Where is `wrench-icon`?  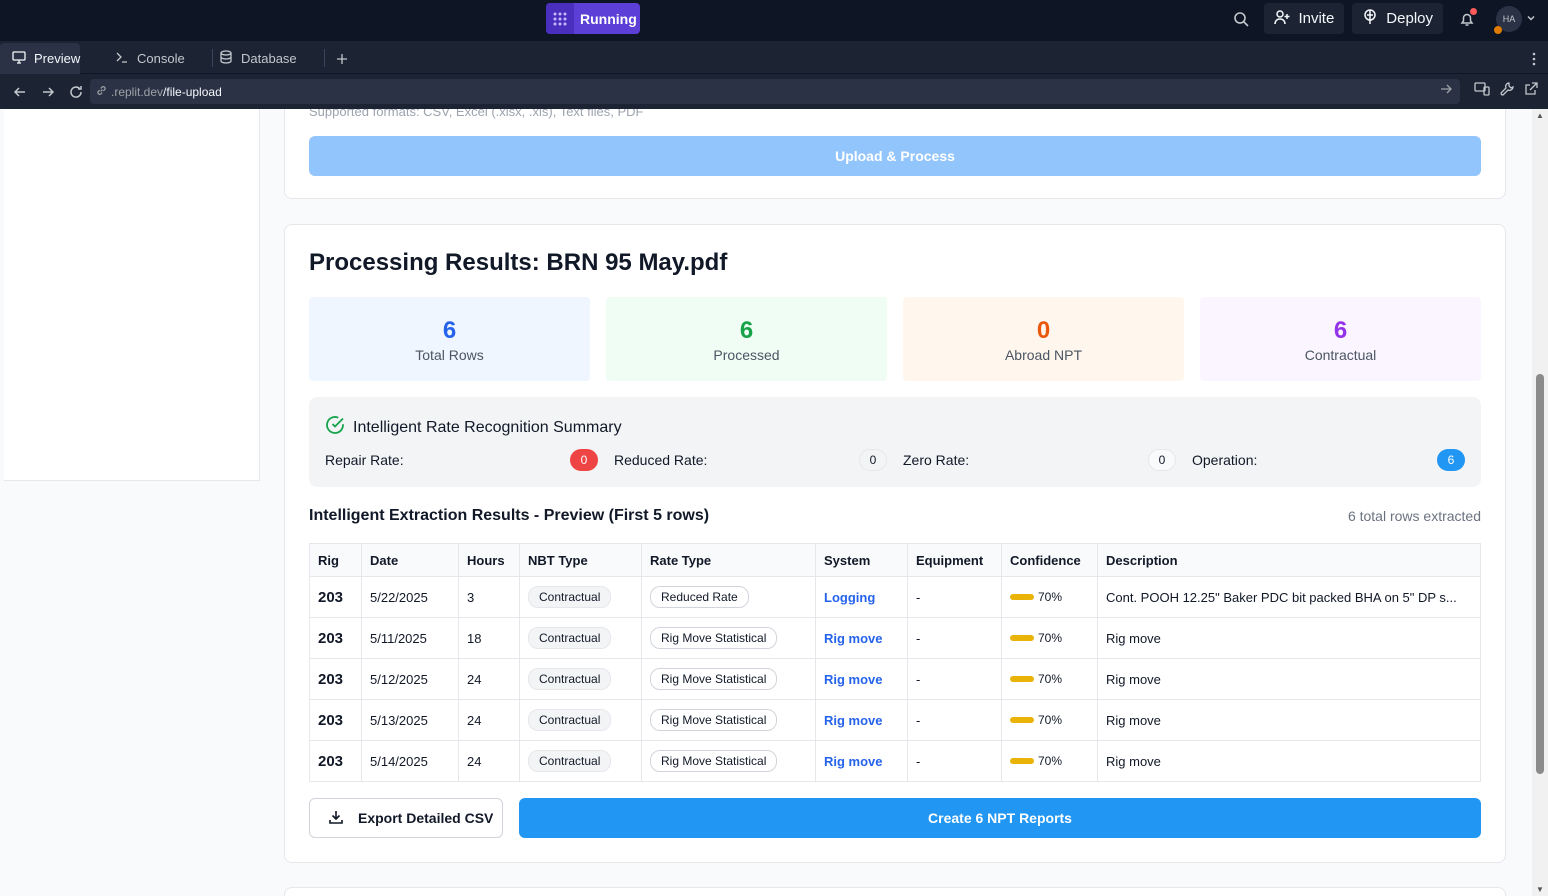
wrench-icon is located at coordinates (1507, 91).